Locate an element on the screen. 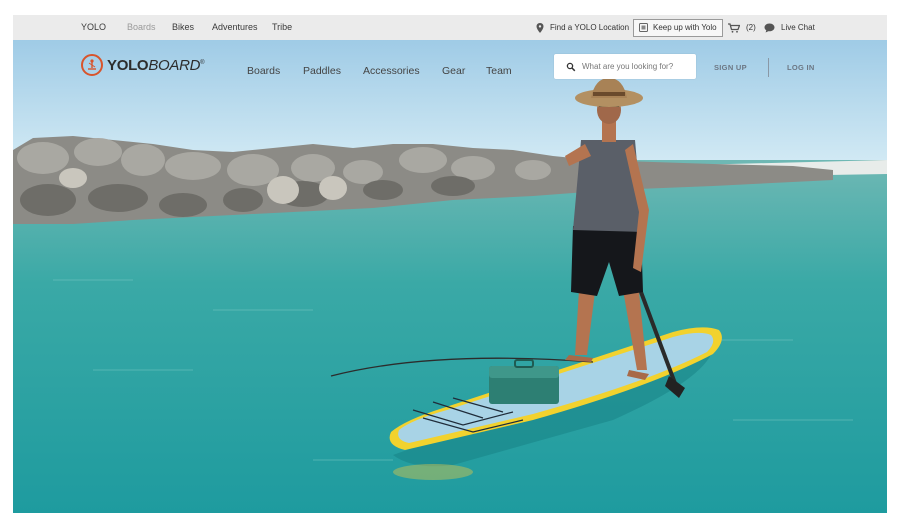 The width and height of the screenshot is (900, 529). nav-paddles: Paddles is located at coordinates (322, 71).